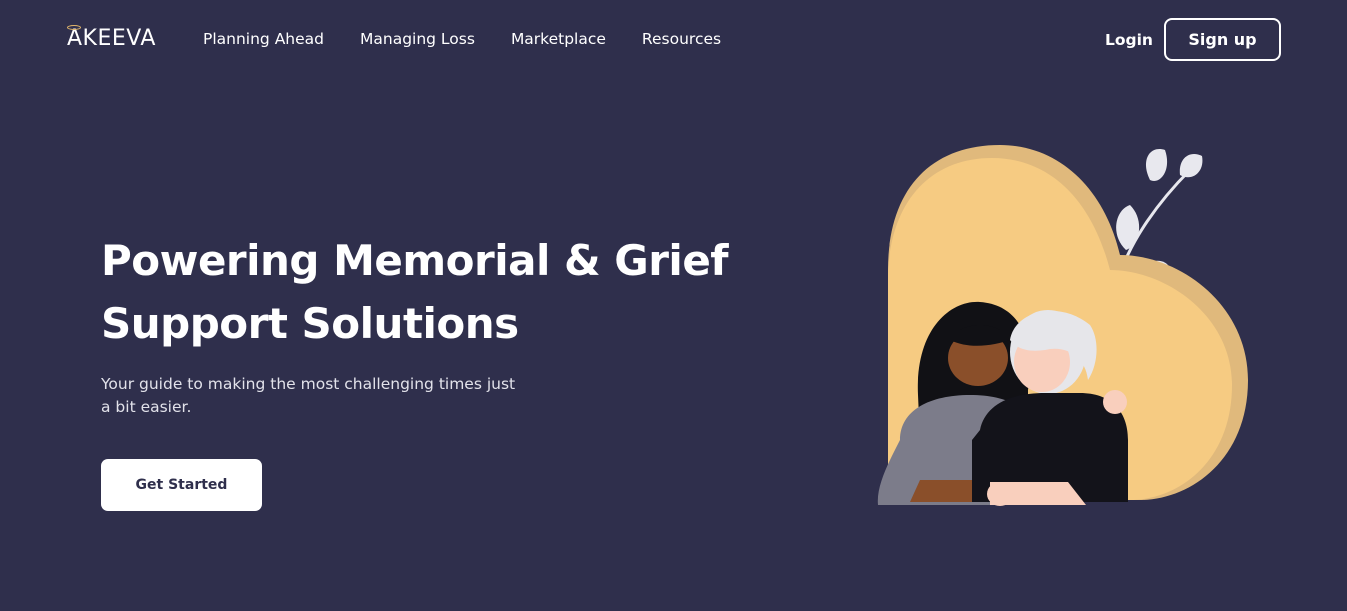  Describe the element at coordinates (181, 485) in the screenshot. I see `get-started-button: Get Started` at that location.